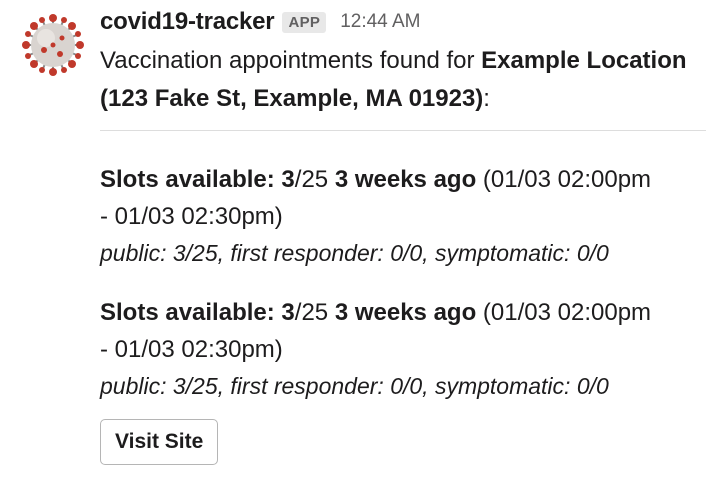 This screenshot has height=502, width=726. Describe the element at coordinates (187, 22) in the screenshot. I see `bot-name: covid19-tracker` at that location.